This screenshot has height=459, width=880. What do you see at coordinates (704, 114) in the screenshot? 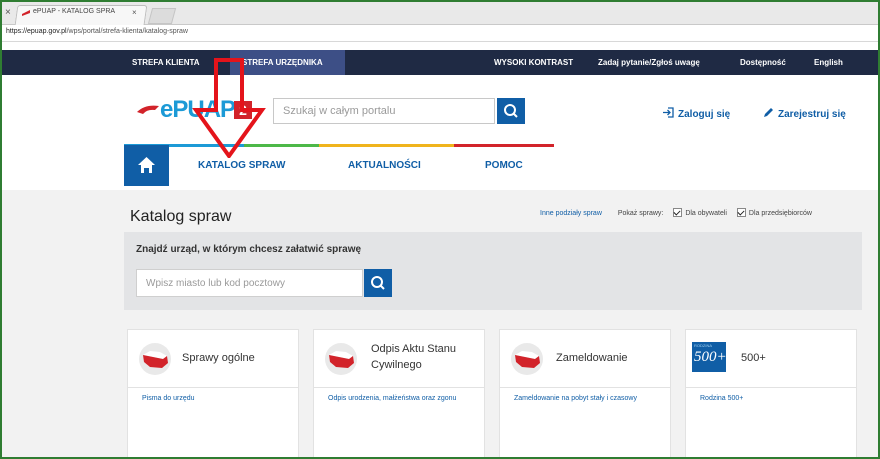
I see `login-label: Zaloguj się` at bounding box center [704, 114].